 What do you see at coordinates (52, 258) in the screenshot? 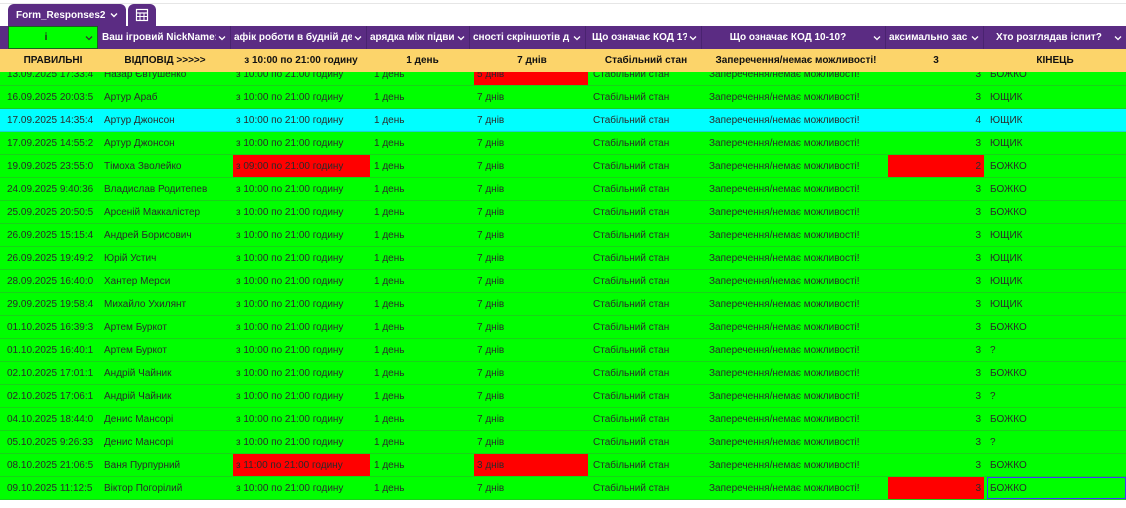
I see `timestamp-cell: 26.09.2025 19:49:2` at bounding box center [52, 258].